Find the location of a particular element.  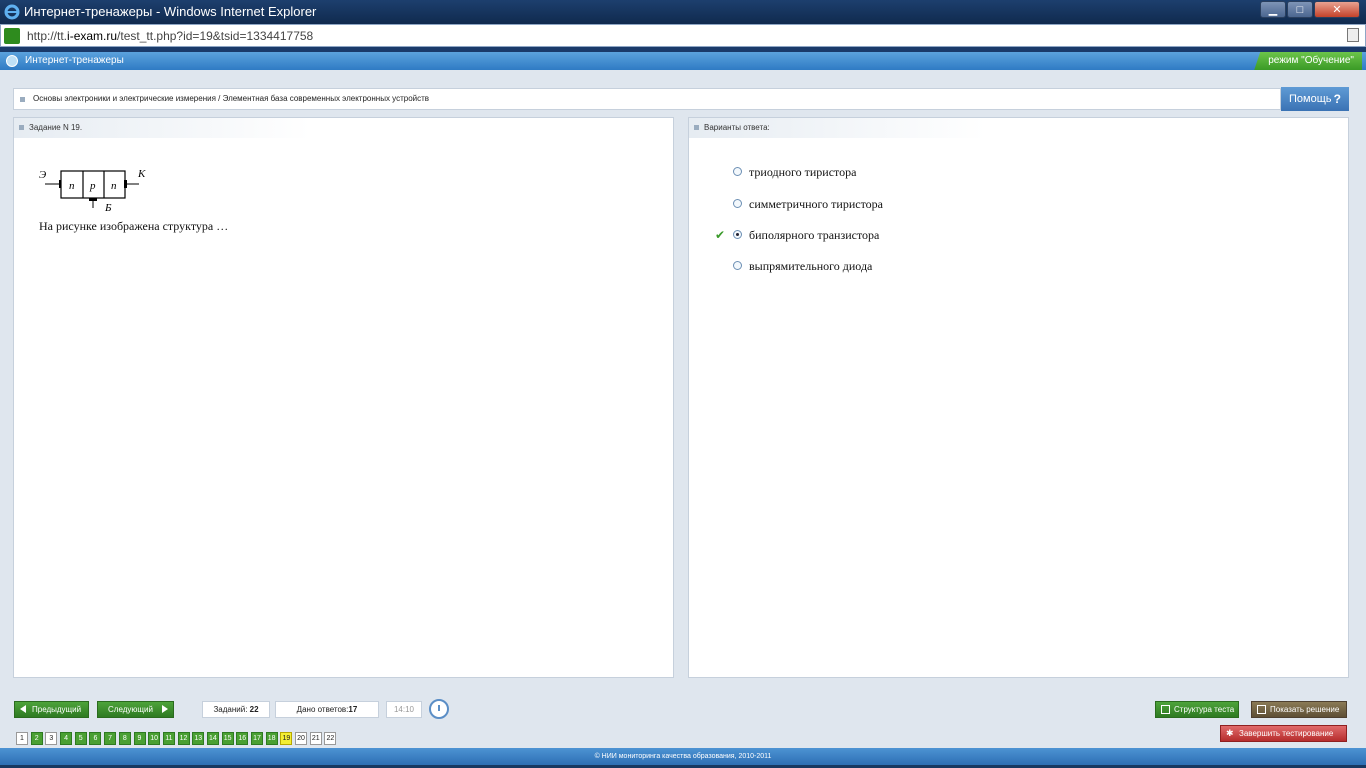

window-controls: ▁ □ ✕ is located at coordinates (1309, 10).